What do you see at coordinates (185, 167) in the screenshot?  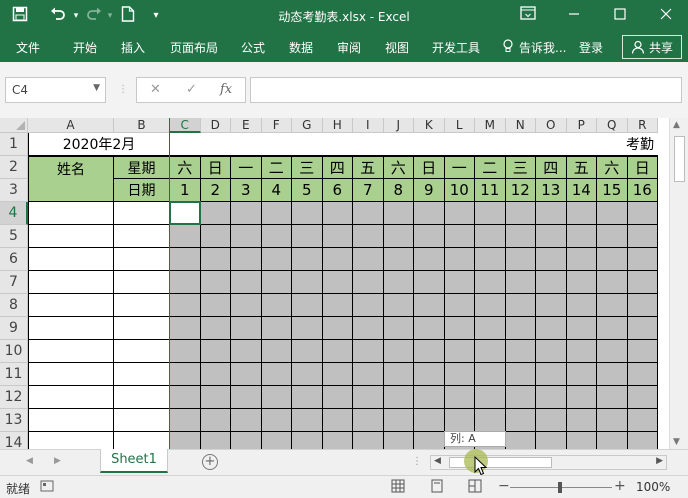 I see `cell-weekday-c: 六` at bounding box center [185, 167].